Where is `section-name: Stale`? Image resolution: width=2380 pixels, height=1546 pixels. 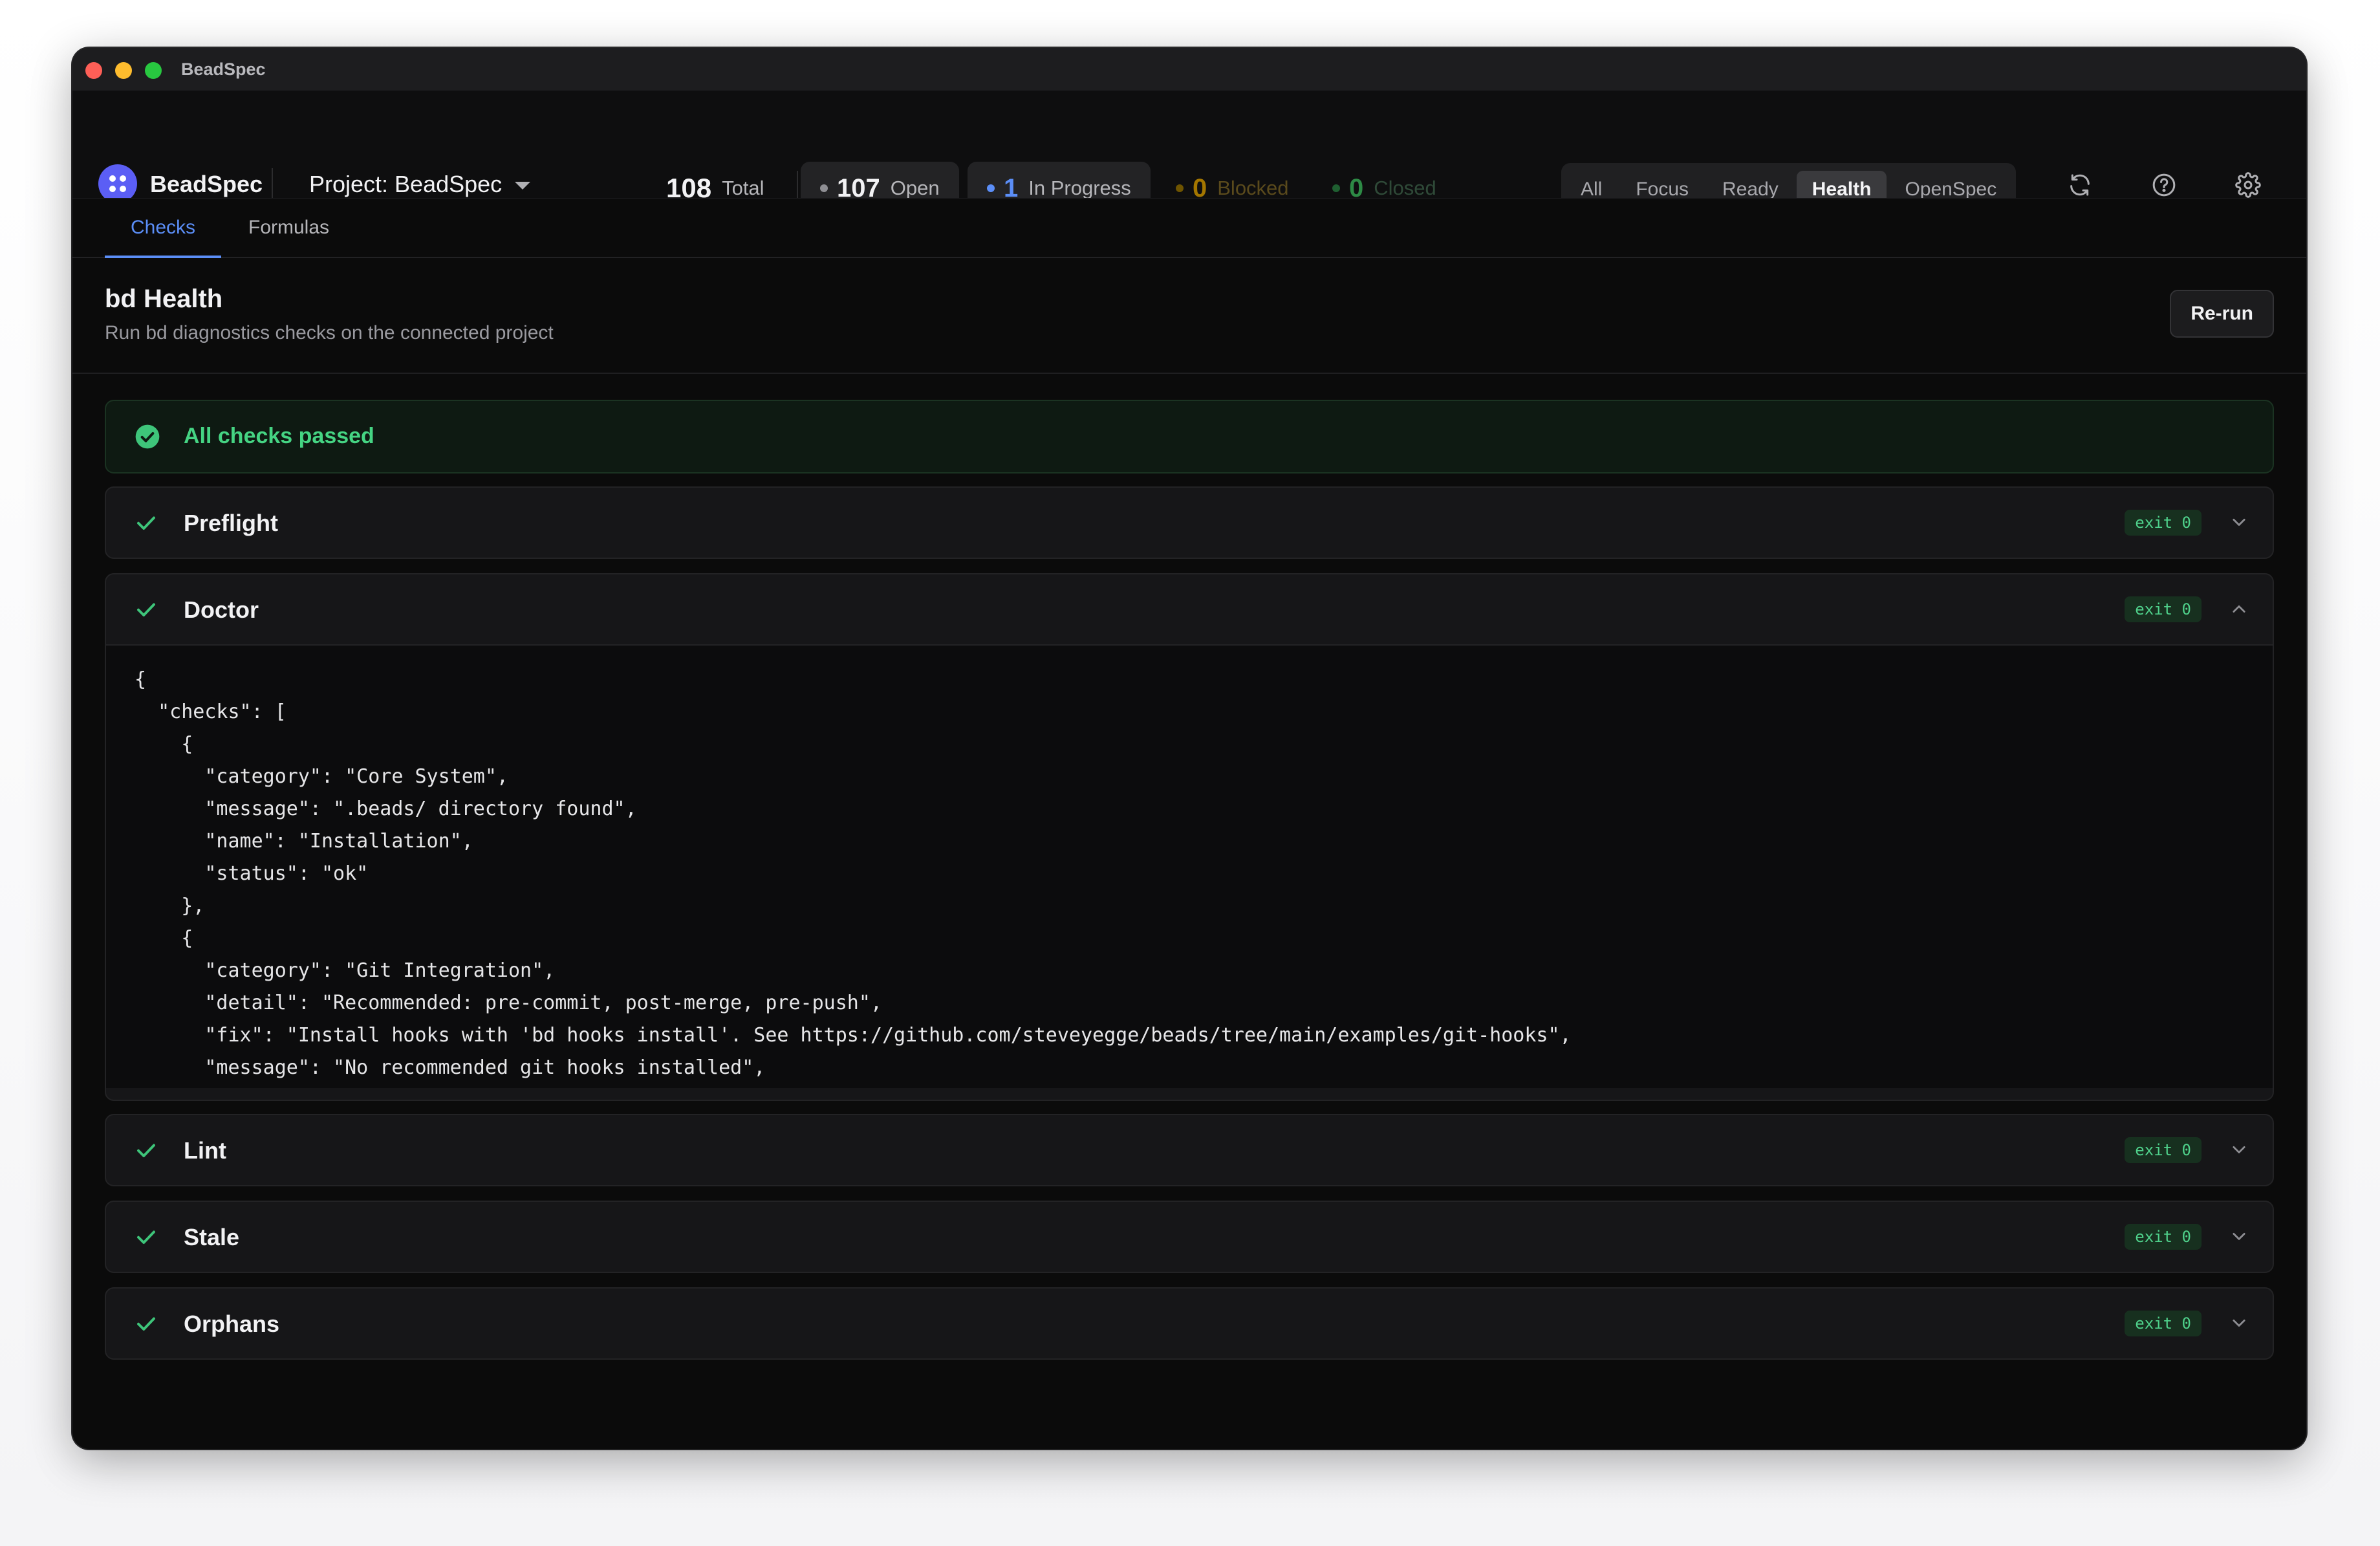 section-name: Stale is located at coordinates (212, 1237).